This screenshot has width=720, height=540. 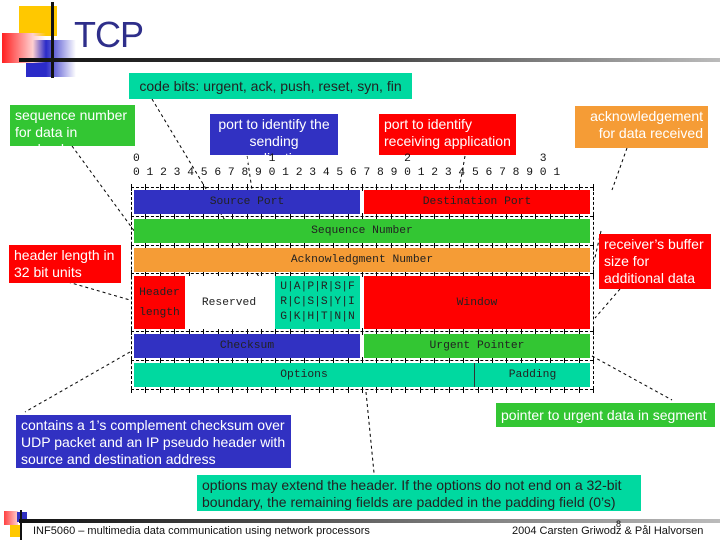 I want to click on field-urgent-pointer-label: Urgent Pointer, so click(x=477, y=346).